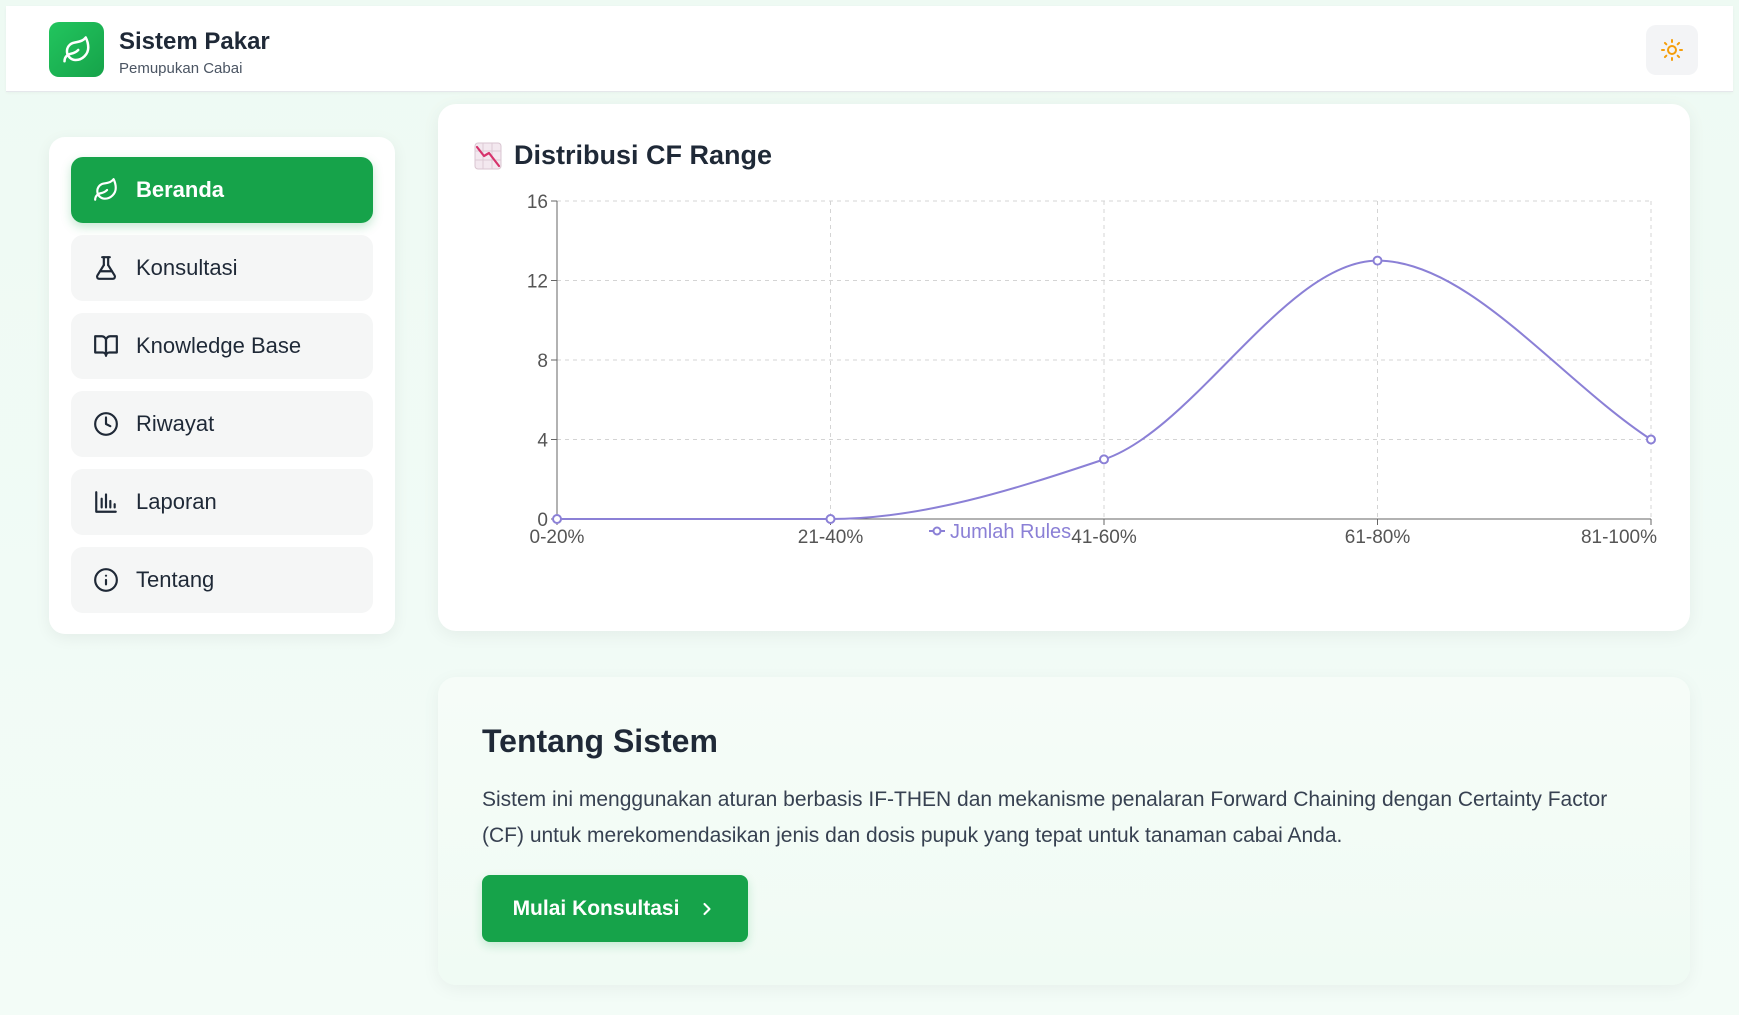 The width and height of the screenshot is (1739, 1015). I want to click on chevron-right-icon, so click(707, 909).